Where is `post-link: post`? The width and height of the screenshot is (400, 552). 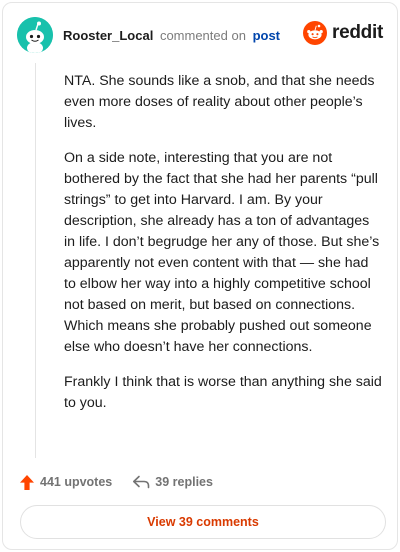 post-link: post is located at coordinates (266, 35).